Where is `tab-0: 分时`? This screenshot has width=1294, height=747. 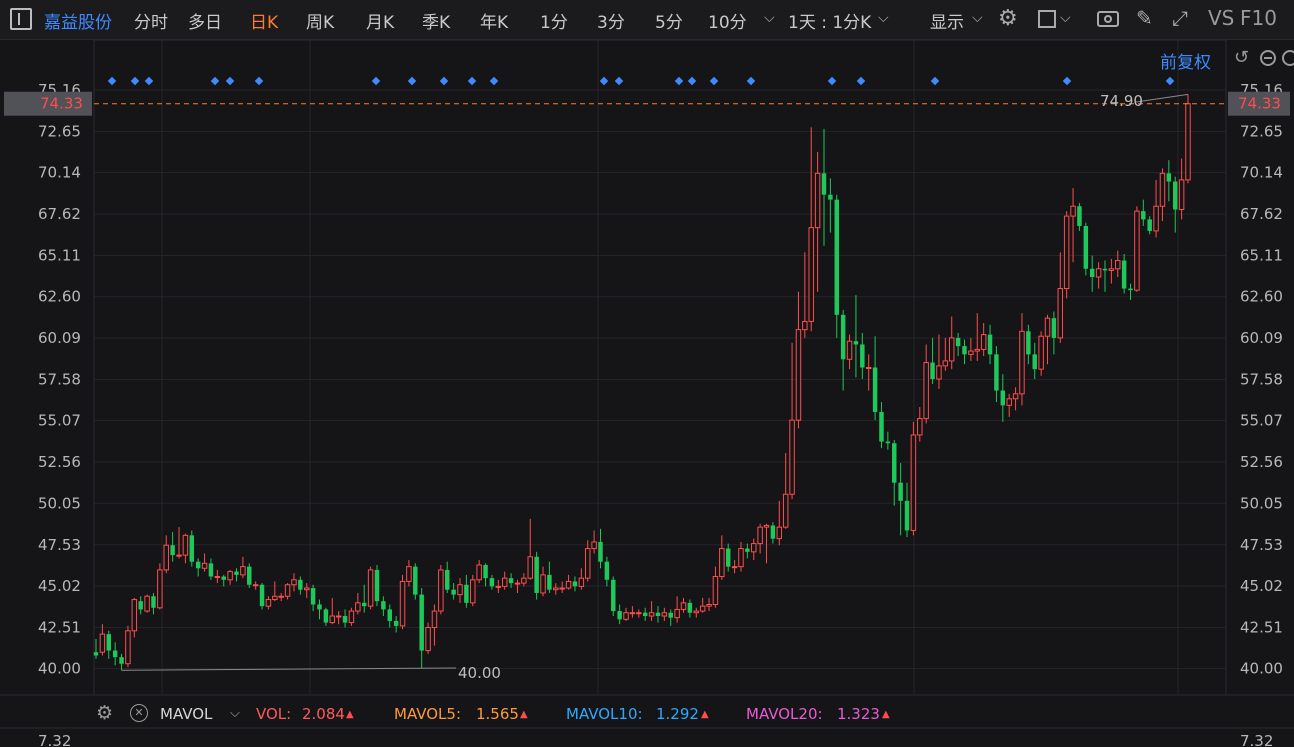
tab-0: 分时 is located at coordinates (151, 20).